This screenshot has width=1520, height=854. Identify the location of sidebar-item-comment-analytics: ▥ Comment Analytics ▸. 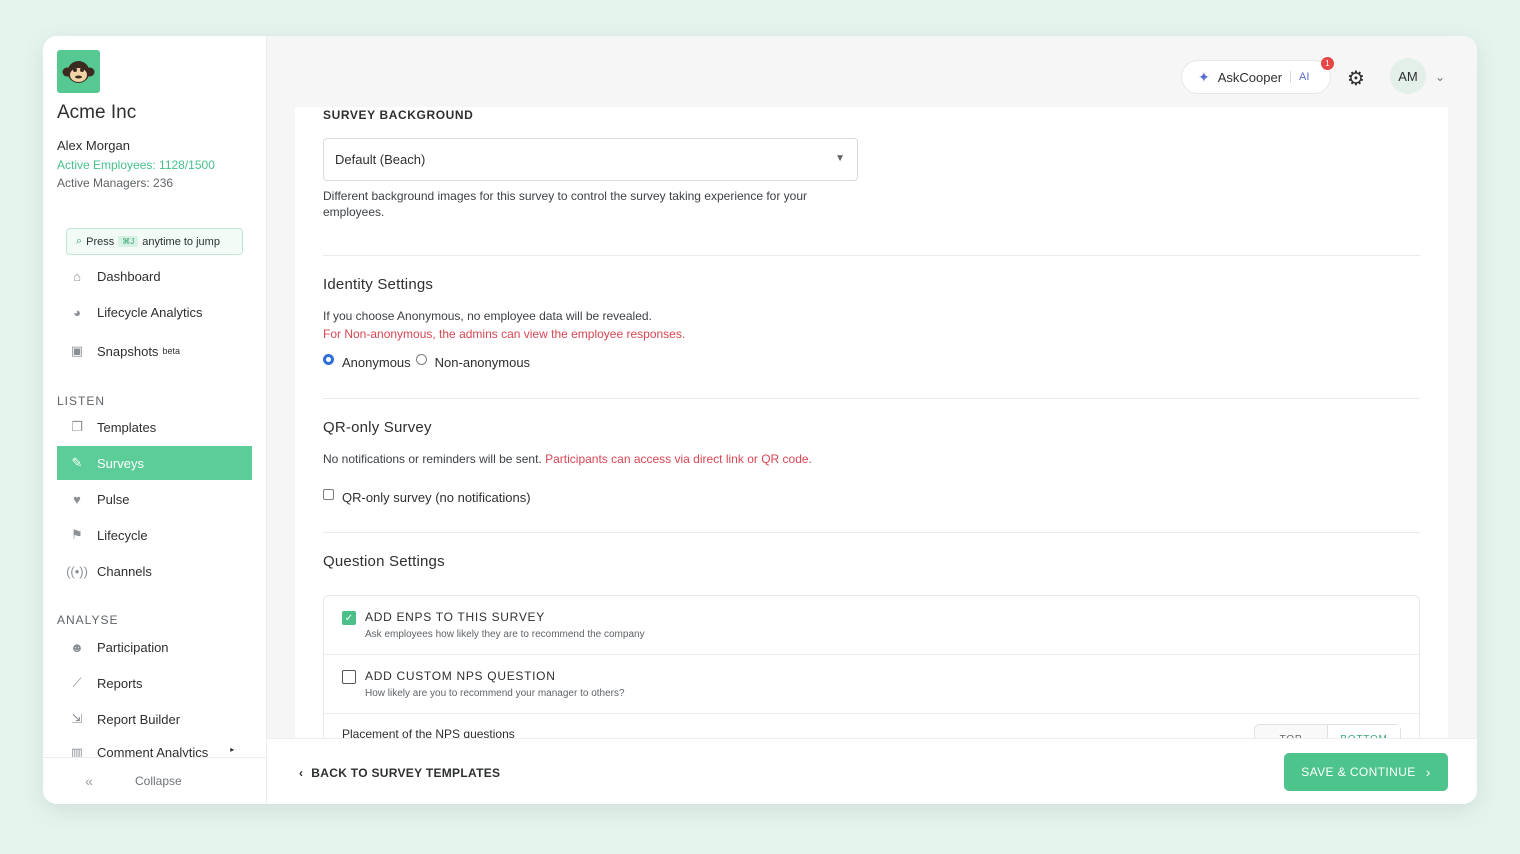
(154, 747).